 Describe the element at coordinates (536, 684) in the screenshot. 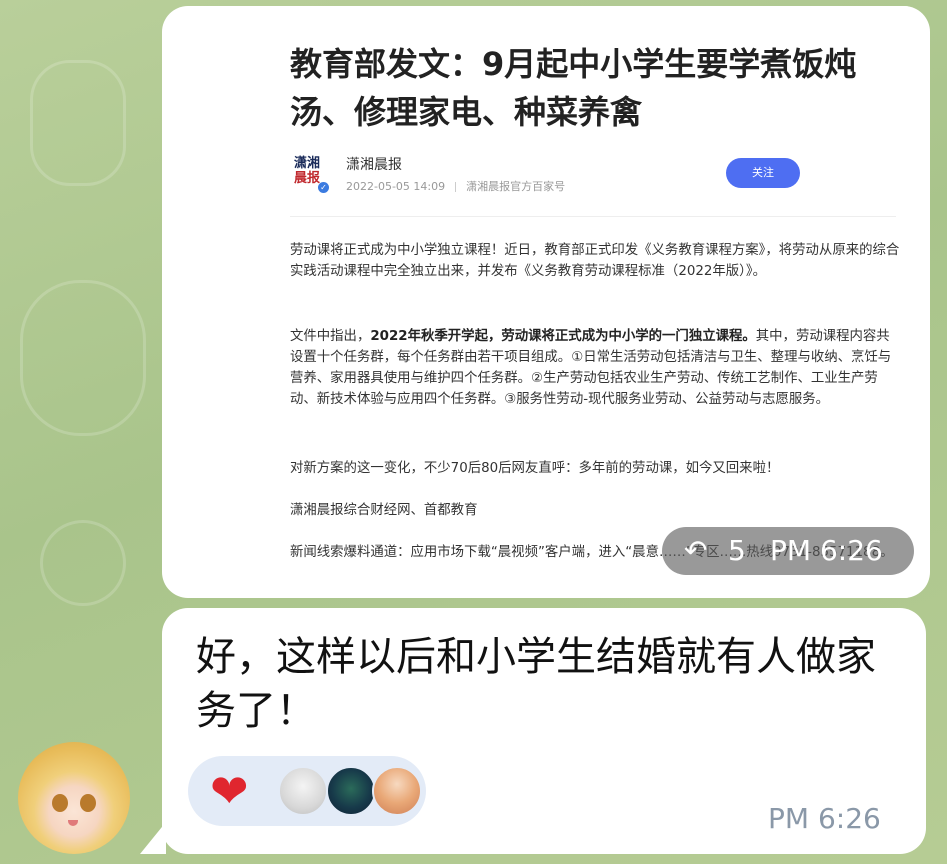

I see `message-text: 好，这样以后和小学生结婚就有人做家务了！` at that location.